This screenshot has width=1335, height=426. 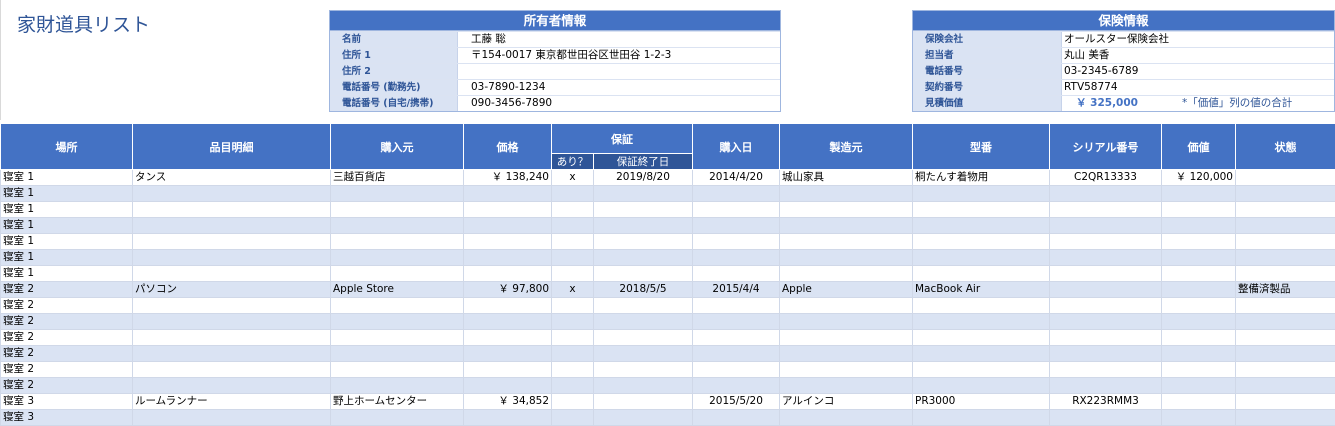 I want to click on col-header-warranty-end: 保証終了日, so click(x=643, y=161).